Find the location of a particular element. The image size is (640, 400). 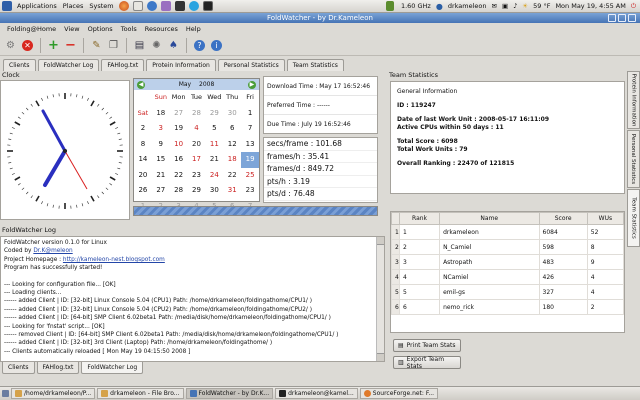

table-row: 5 5 emil-gs 327 4 is located at coordinates (508, 292).